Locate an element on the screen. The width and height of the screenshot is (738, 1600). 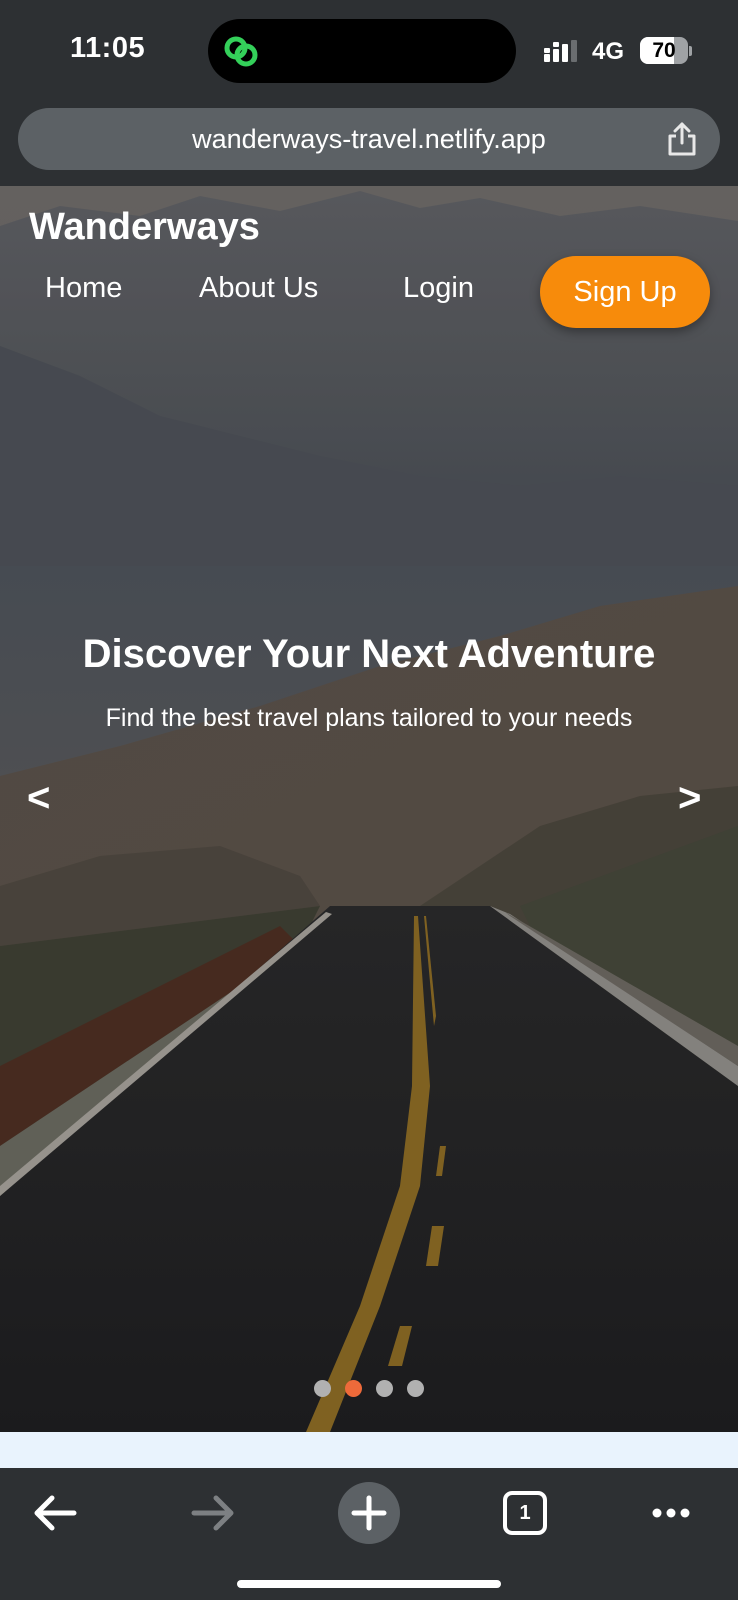
carousel-next-button: > is located at coordinates (689, 798).